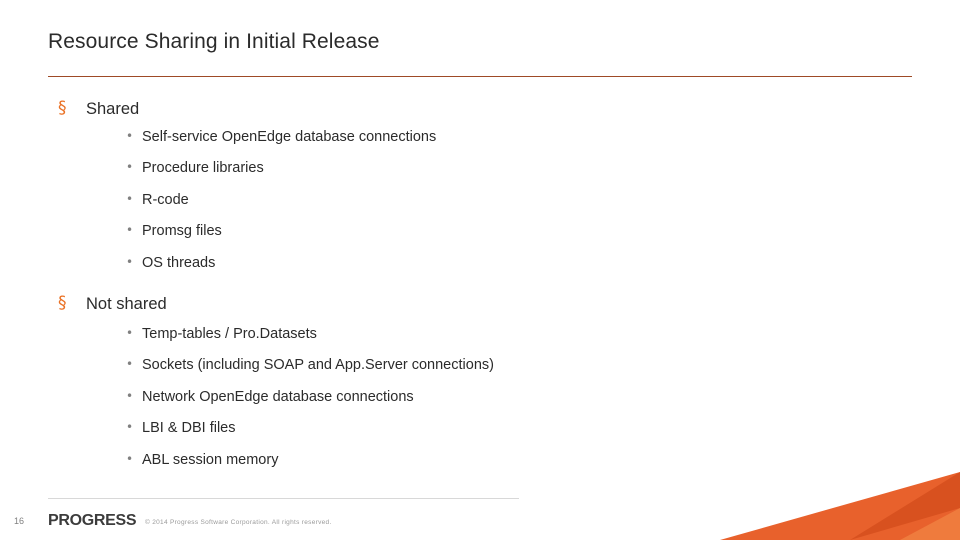 Image resolution: width=960 pixels, height=540 pixels. I want to click on list-item-label: Promsg files, so click(182, 231).